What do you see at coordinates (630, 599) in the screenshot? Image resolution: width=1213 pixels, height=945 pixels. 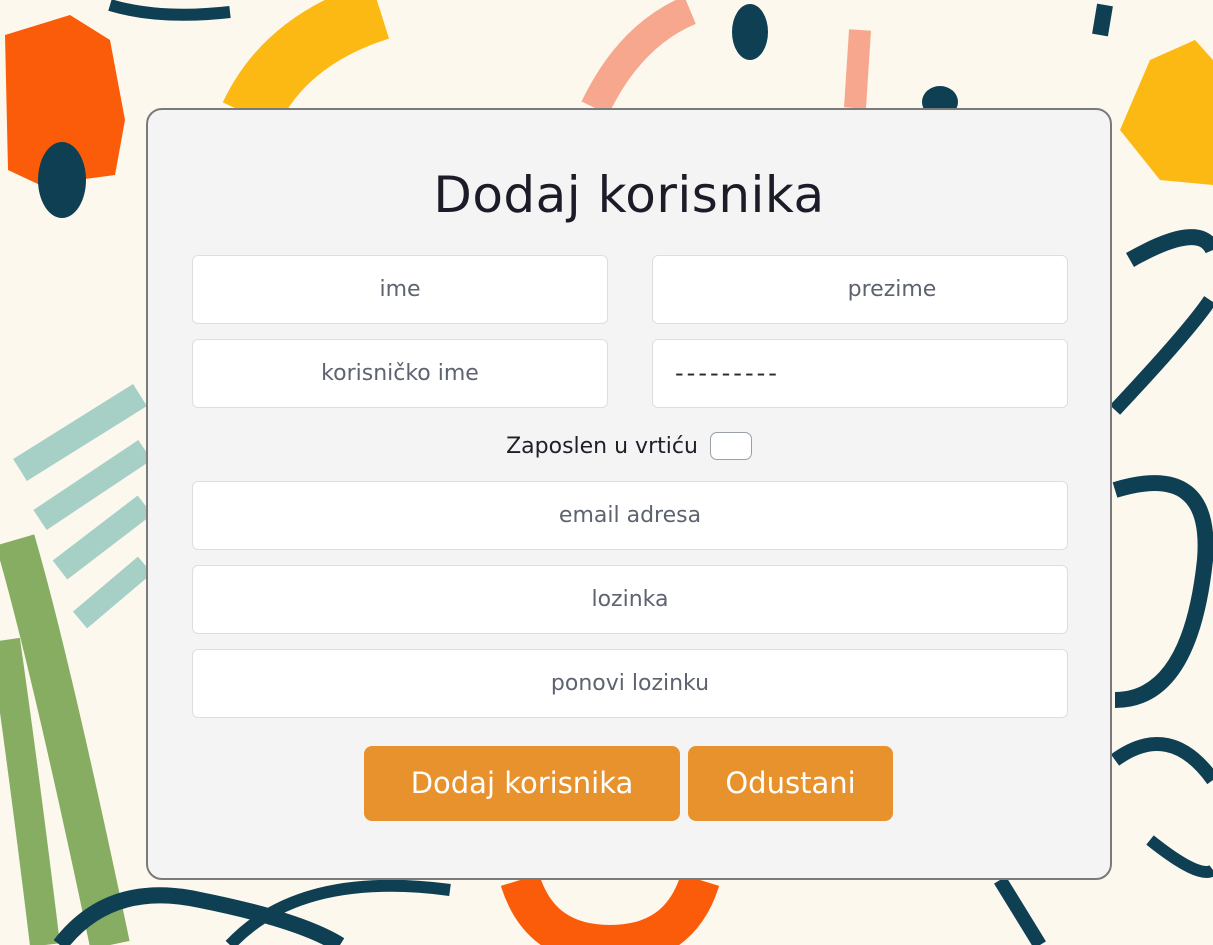 I see `password-input: lozinka` at bounding box center [630, 599].